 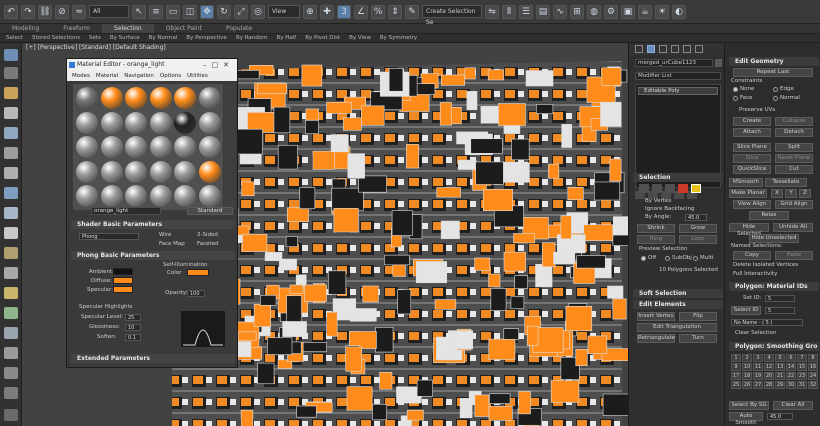 I want to click on material-type-button: Standard, so click(x=210, y=211).